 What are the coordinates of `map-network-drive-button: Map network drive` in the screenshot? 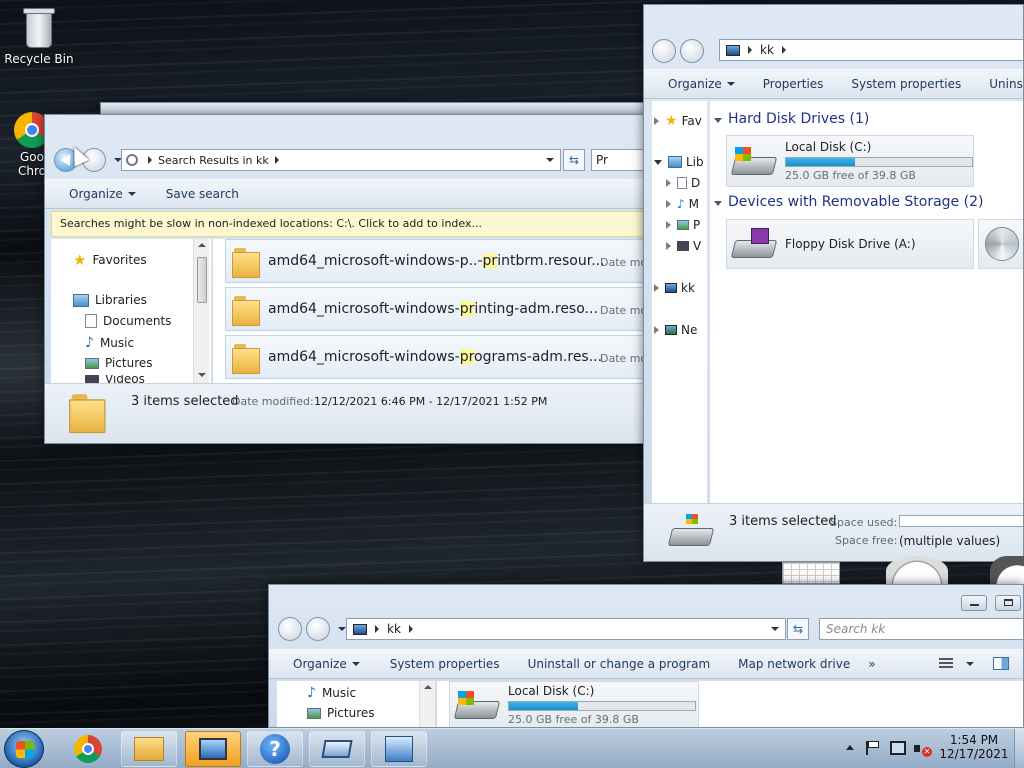 It's located at (794, 664).